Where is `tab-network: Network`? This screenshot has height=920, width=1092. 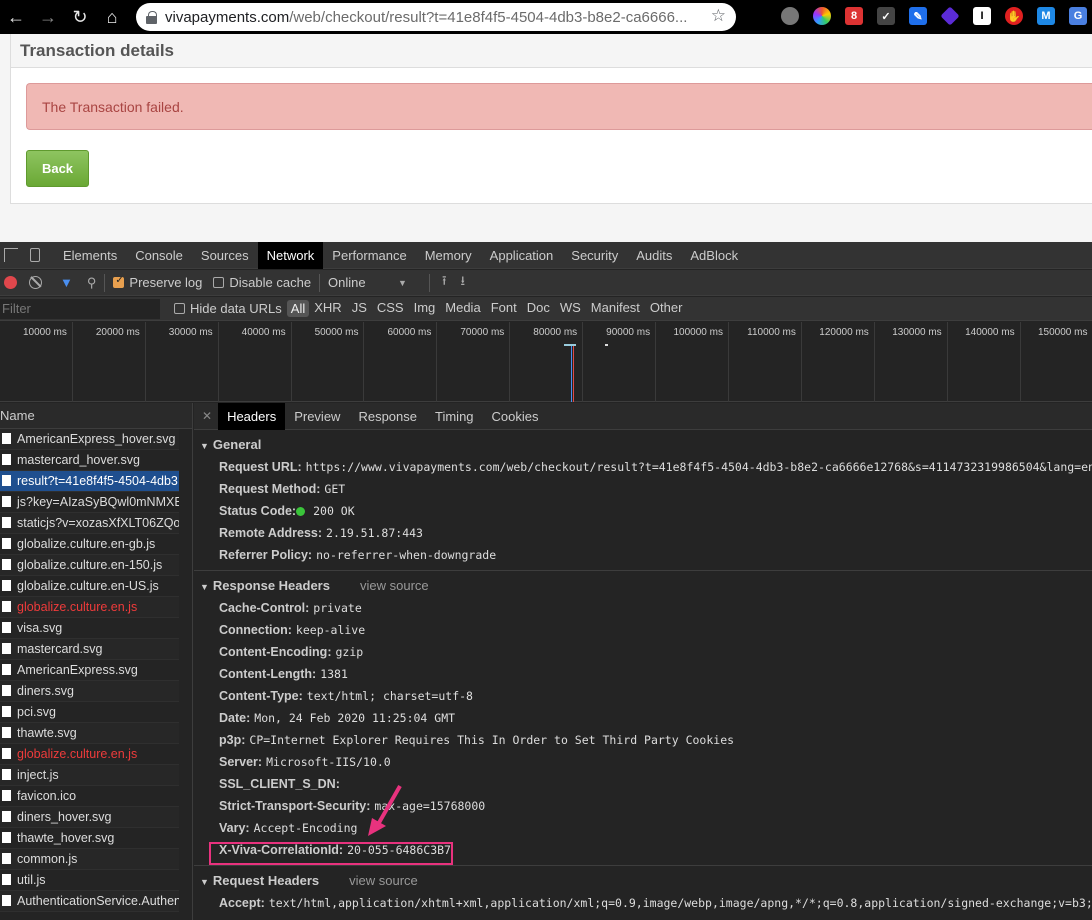
tab-network: Network is located at coordinates (290, 255).